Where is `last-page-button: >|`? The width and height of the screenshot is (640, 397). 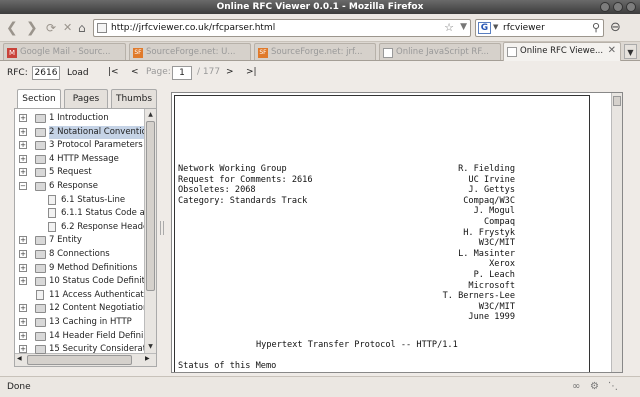 last-page-button: >| is located at coordinates (251, 72).